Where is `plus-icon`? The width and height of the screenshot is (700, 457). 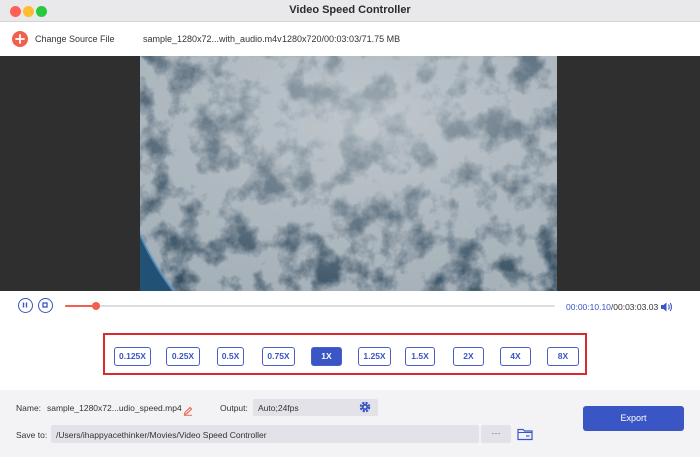
plus-icon is located at coordinates (20, 39).